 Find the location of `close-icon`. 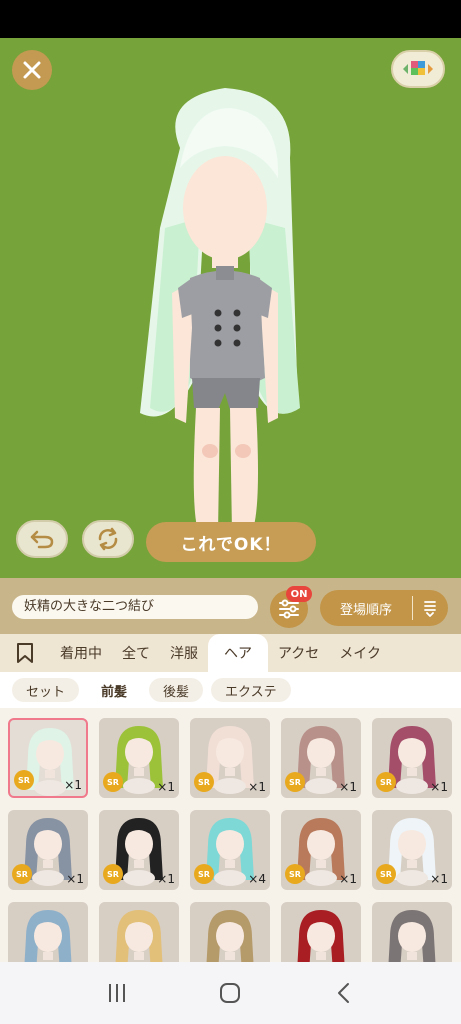

close-icon is located at coordinates (32, 70).